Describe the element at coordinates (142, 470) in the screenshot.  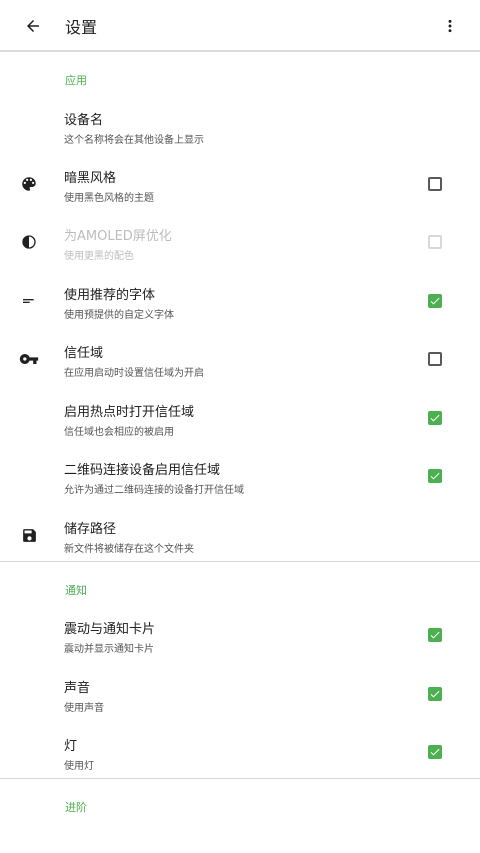
I see `setting-title: 二维码连接设备启用信任域` at that location.